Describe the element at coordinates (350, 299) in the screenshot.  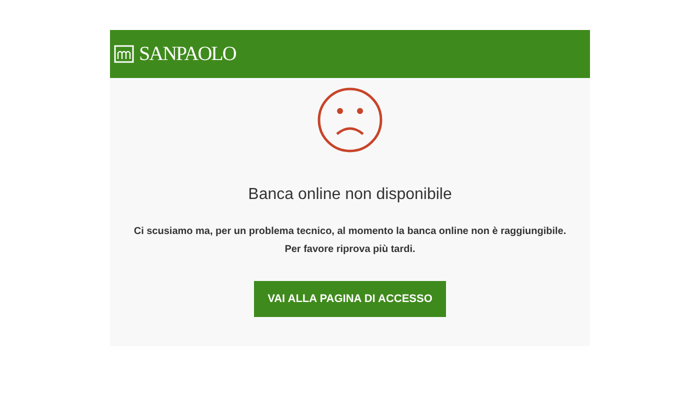
I see `login-page-button: VAI ALLA PAGINA DI ACCESSO` at that location.